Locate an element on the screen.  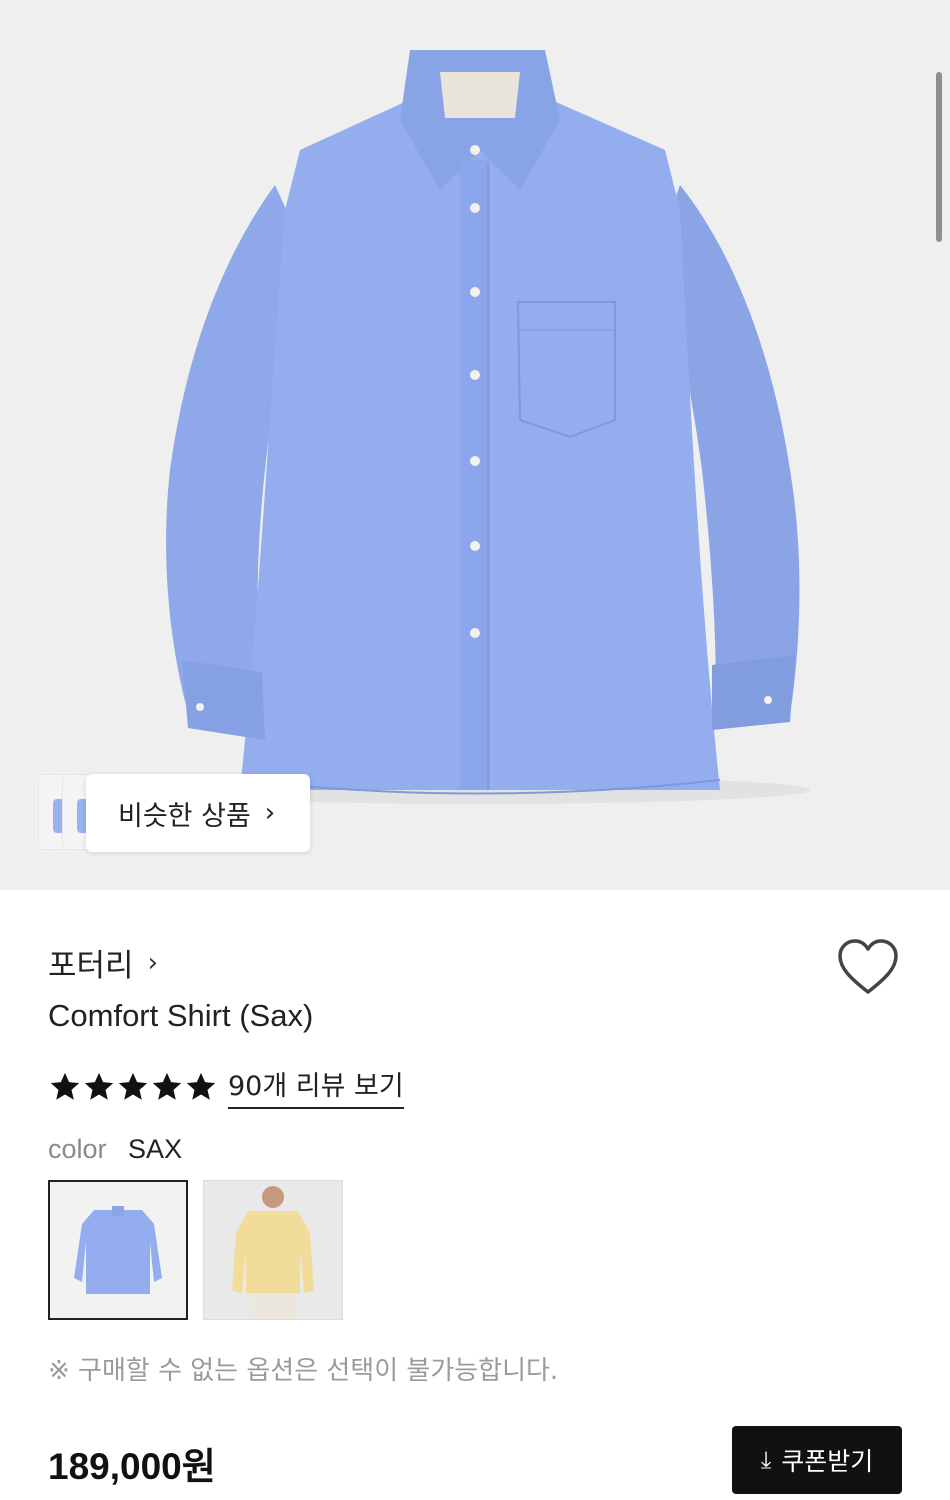
brand-link: 포터리 › is located at coordinates (103, 962).